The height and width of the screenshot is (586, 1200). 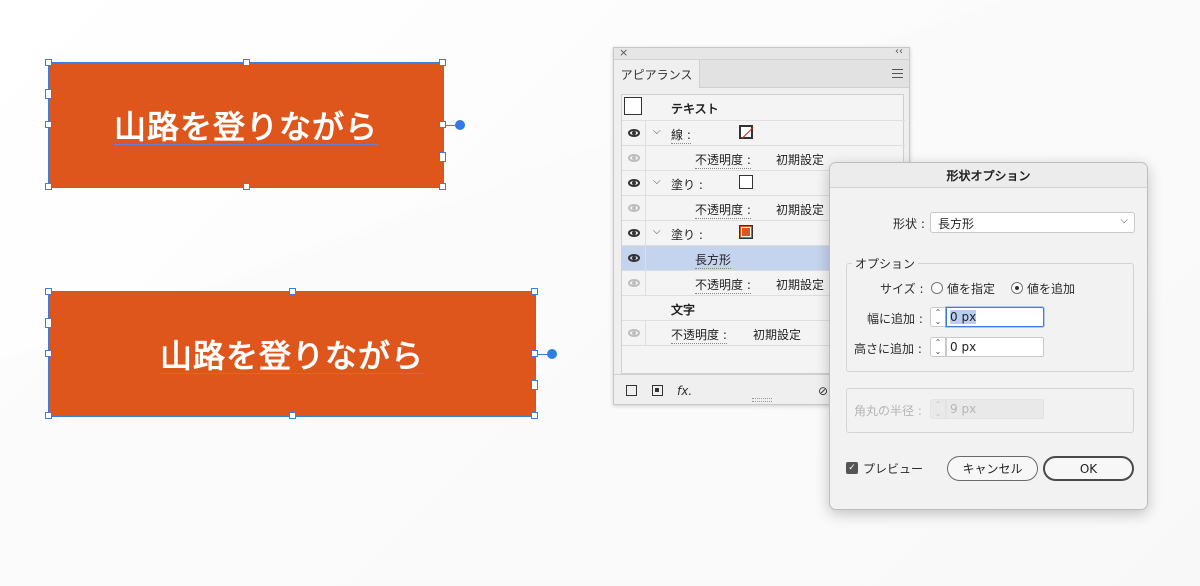 I want to click on shape-button-2: 山路を登りながら, so click(x=292, y=354).